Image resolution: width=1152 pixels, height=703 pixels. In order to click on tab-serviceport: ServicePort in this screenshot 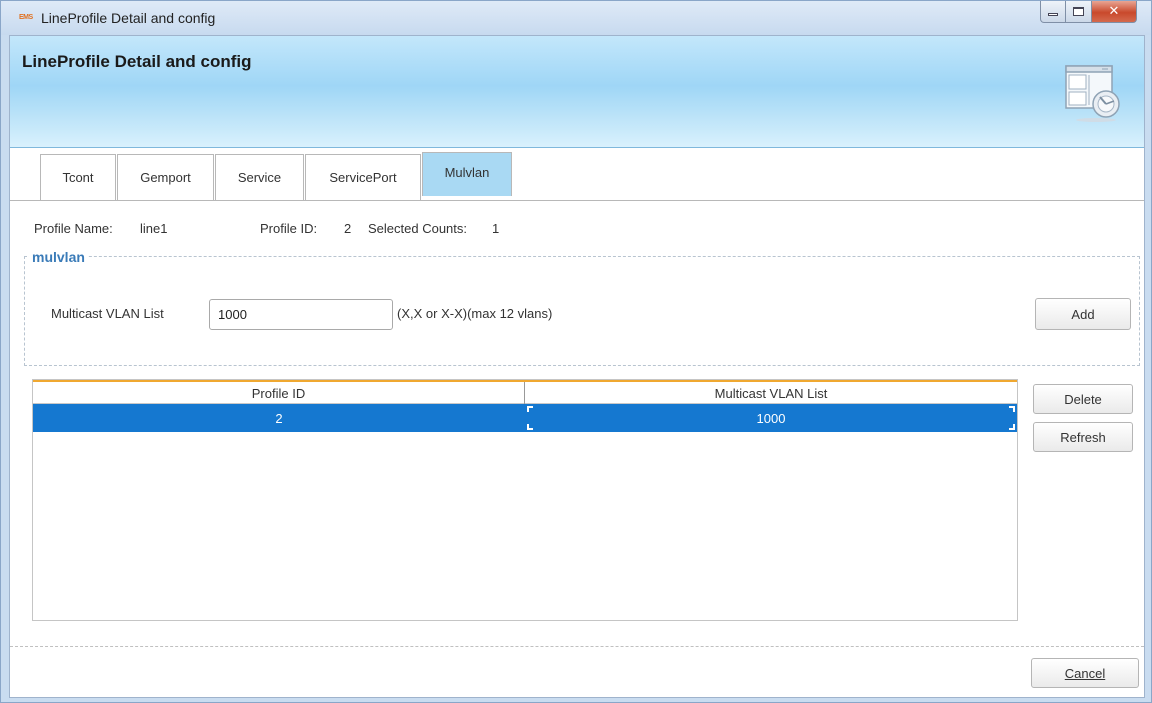, I will do `click(363, 177)`.